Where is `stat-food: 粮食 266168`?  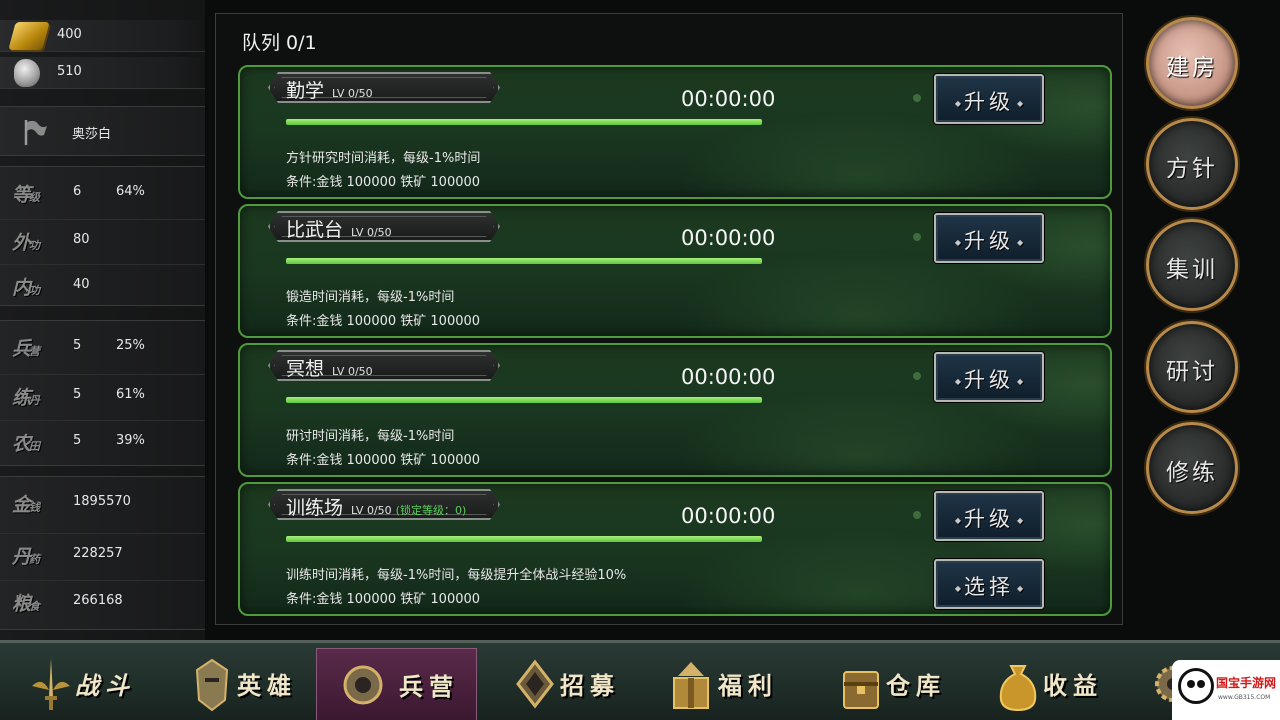
stat-food: 粮食 266168 is located at coordinates (102, 600).